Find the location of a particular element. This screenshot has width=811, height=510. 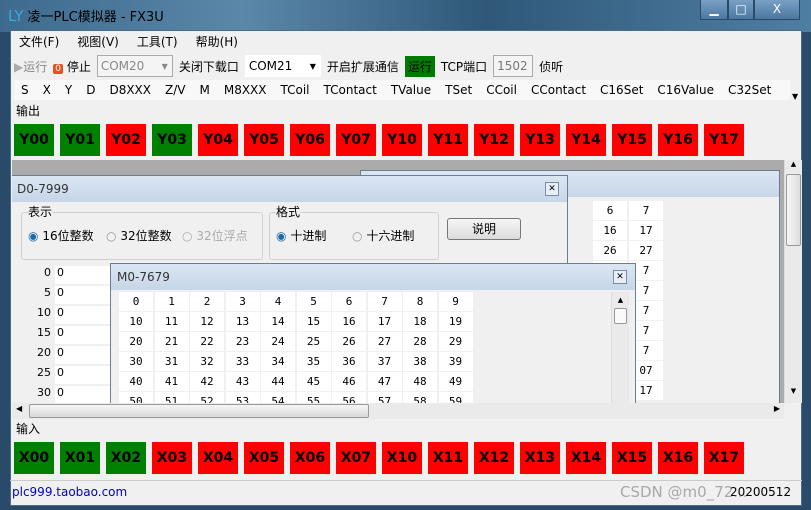

input-x07: X07 is located at coordinates (356, 458).